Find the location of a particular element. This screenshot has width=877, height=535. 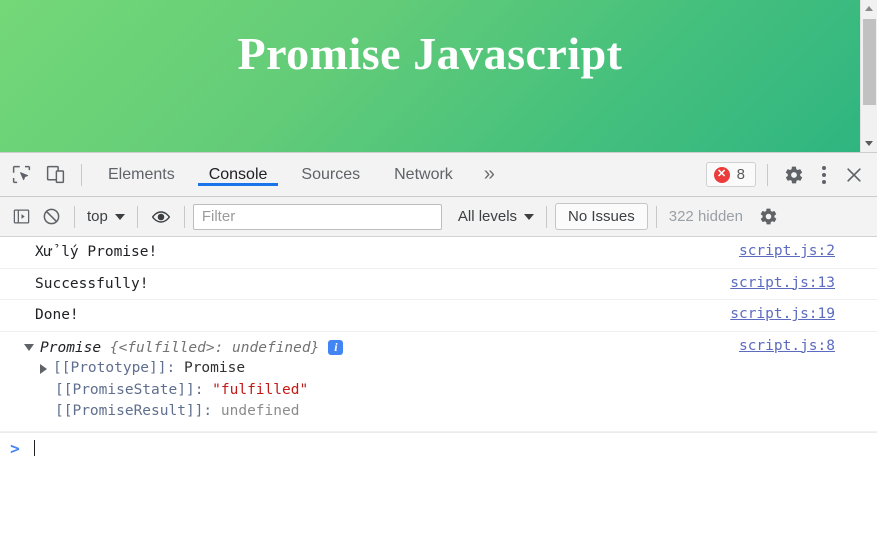

devtools-tabbar-right: ✕ 8 is located at coordinates (788, 174).